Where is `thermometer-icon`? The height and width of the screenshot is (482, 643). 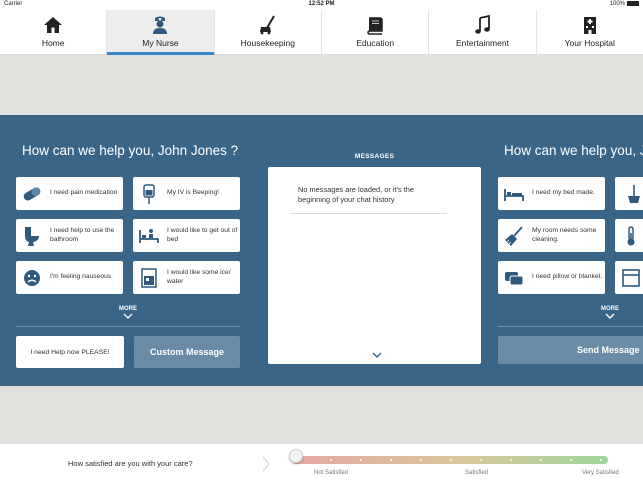
thermometer-icon is located at coordinates (631, 235).